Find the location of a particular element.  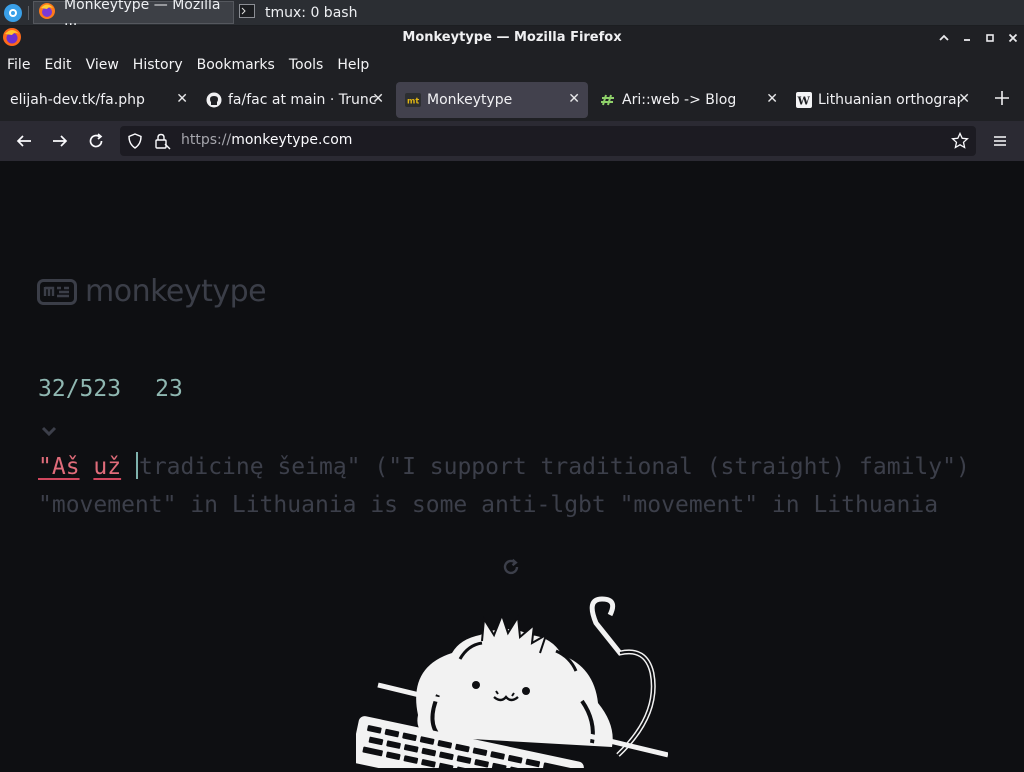

bookmark-star-icon is located at coordinates (960, 142).